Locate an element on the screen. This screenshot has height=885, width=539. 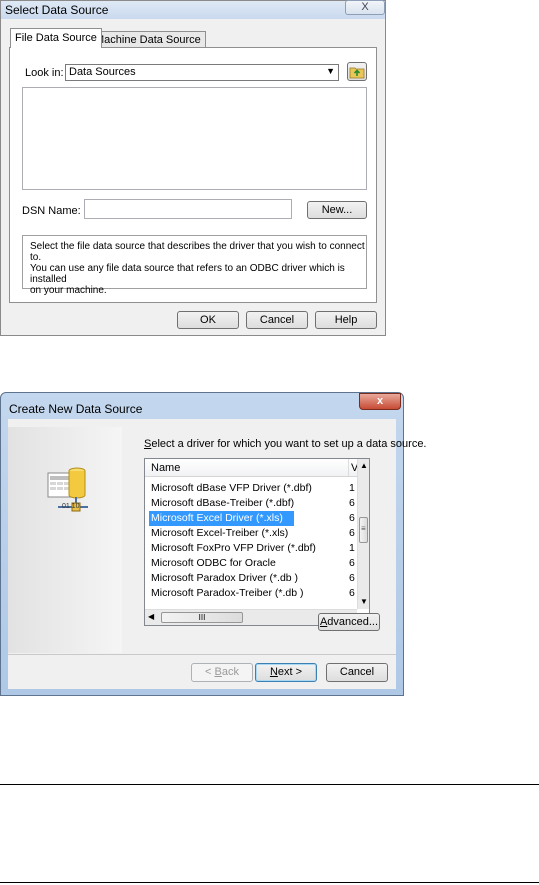
ok-button: OK is located at coordinates (208, 320).